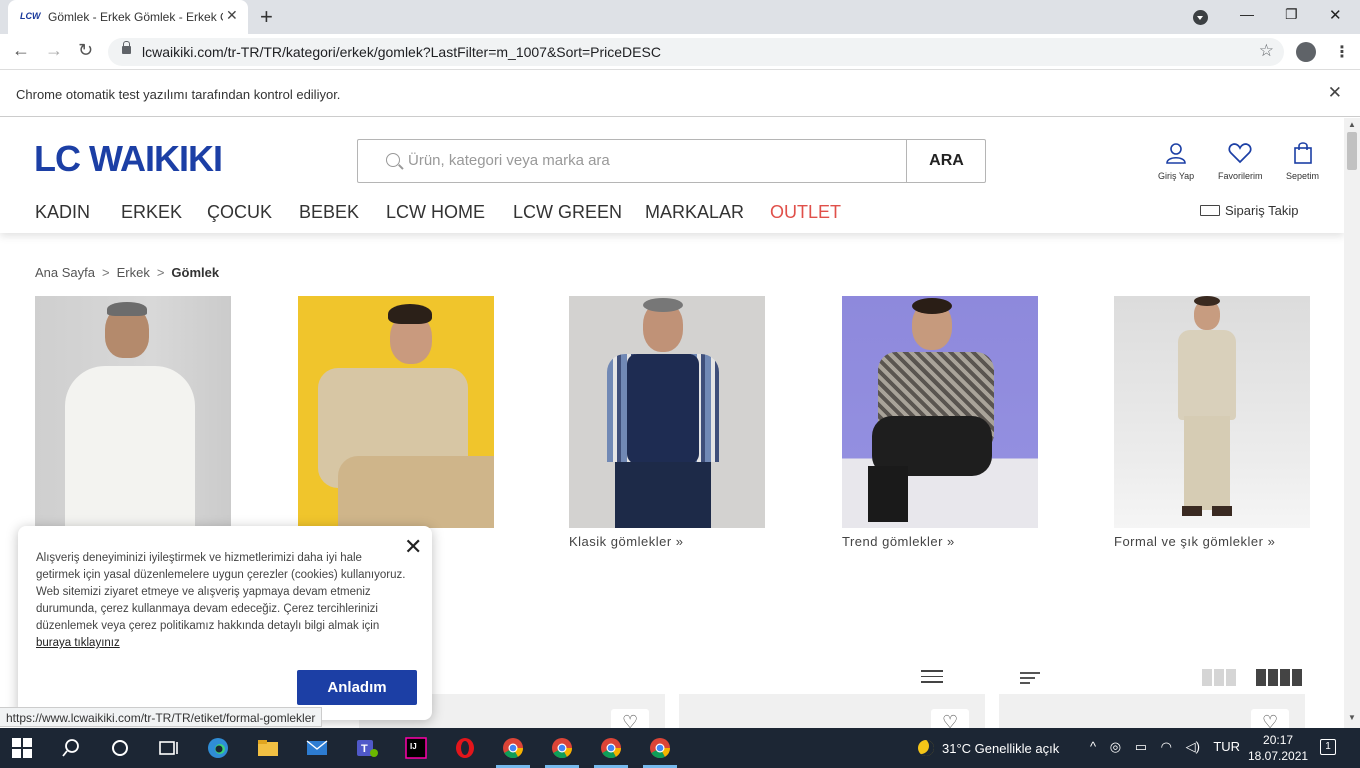 The height and width of the screenshot is (768, 1360). Describe the element at coordinates (168, 748) in the screenshot. I see `task-view-icon` at that location.